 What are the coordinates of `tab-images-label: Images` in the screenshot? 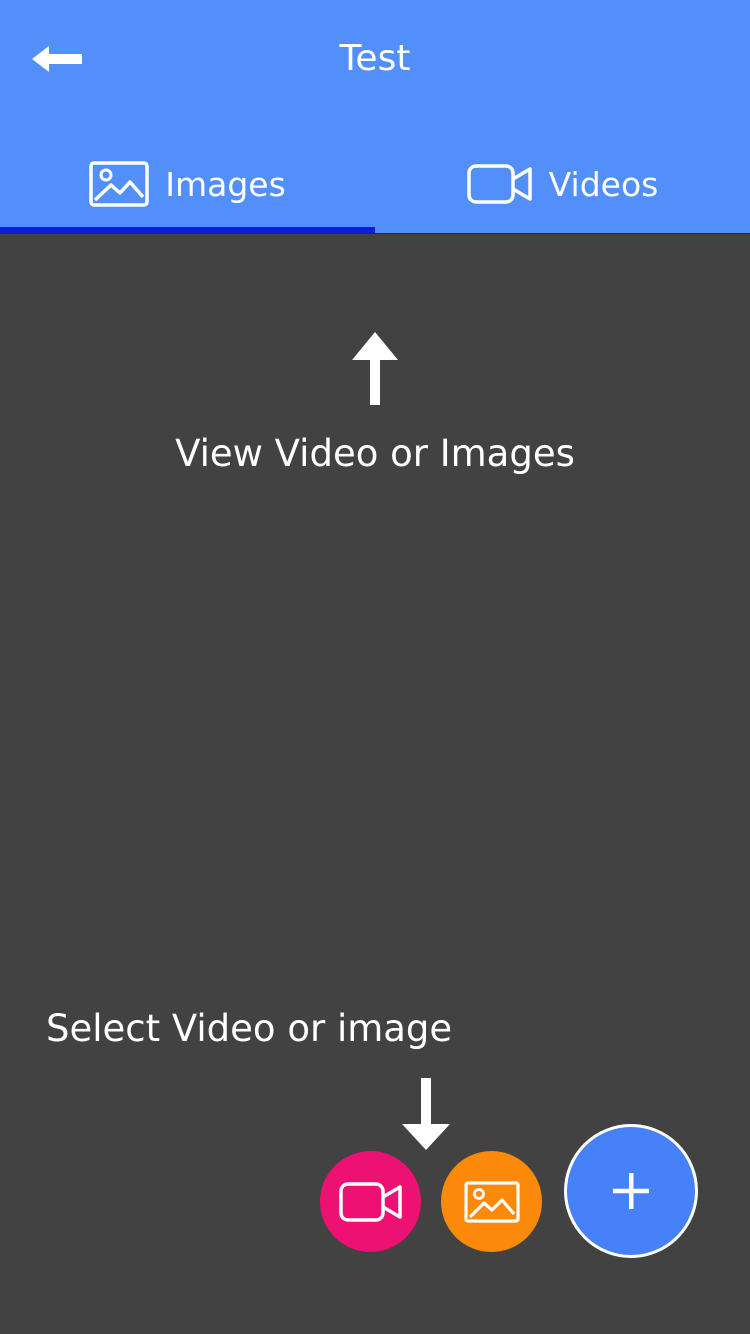 It's located at (225, 184).